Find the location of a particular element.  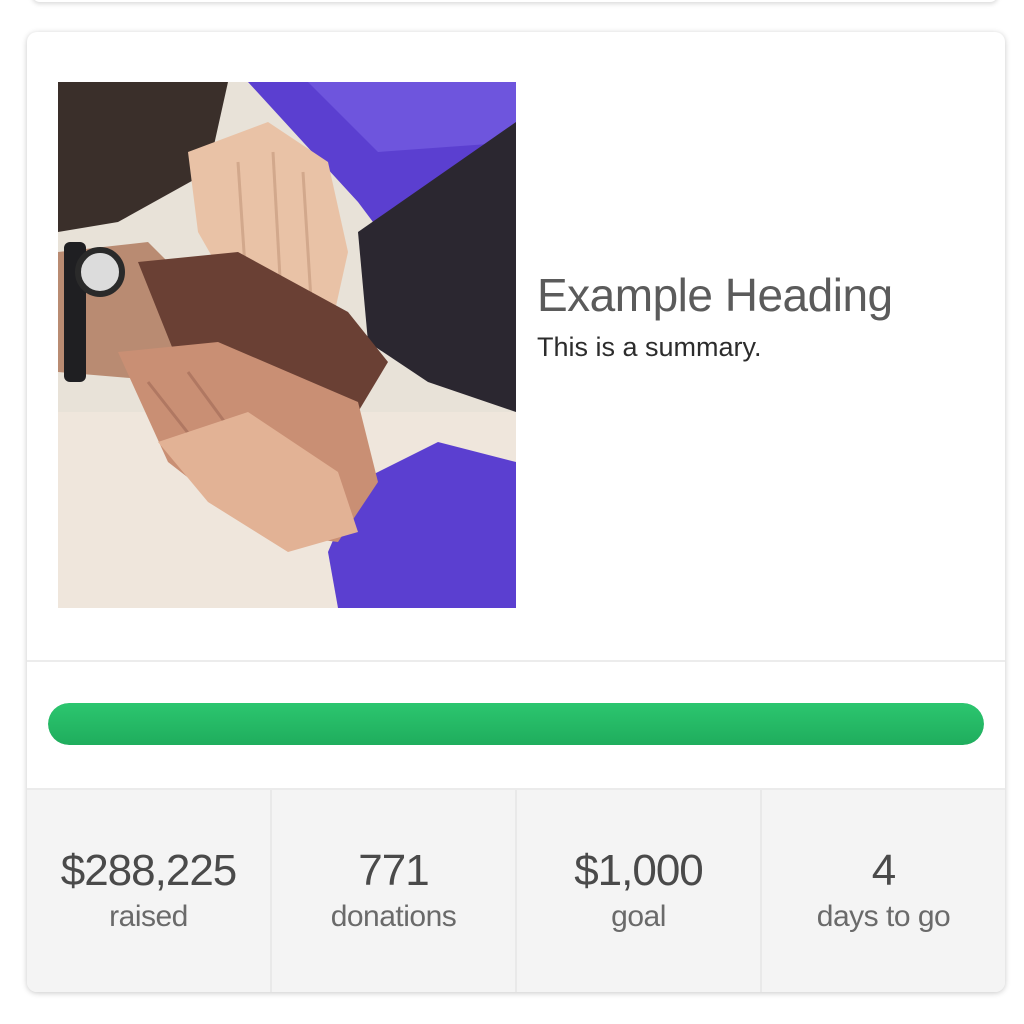

funding-progress-fill is located at coordinates (516, 724).